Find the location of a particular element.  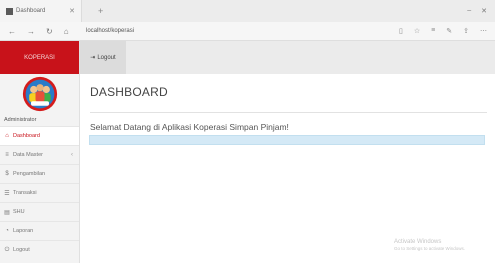

more-icon: ⋯ is located at coordinates (483, 31).